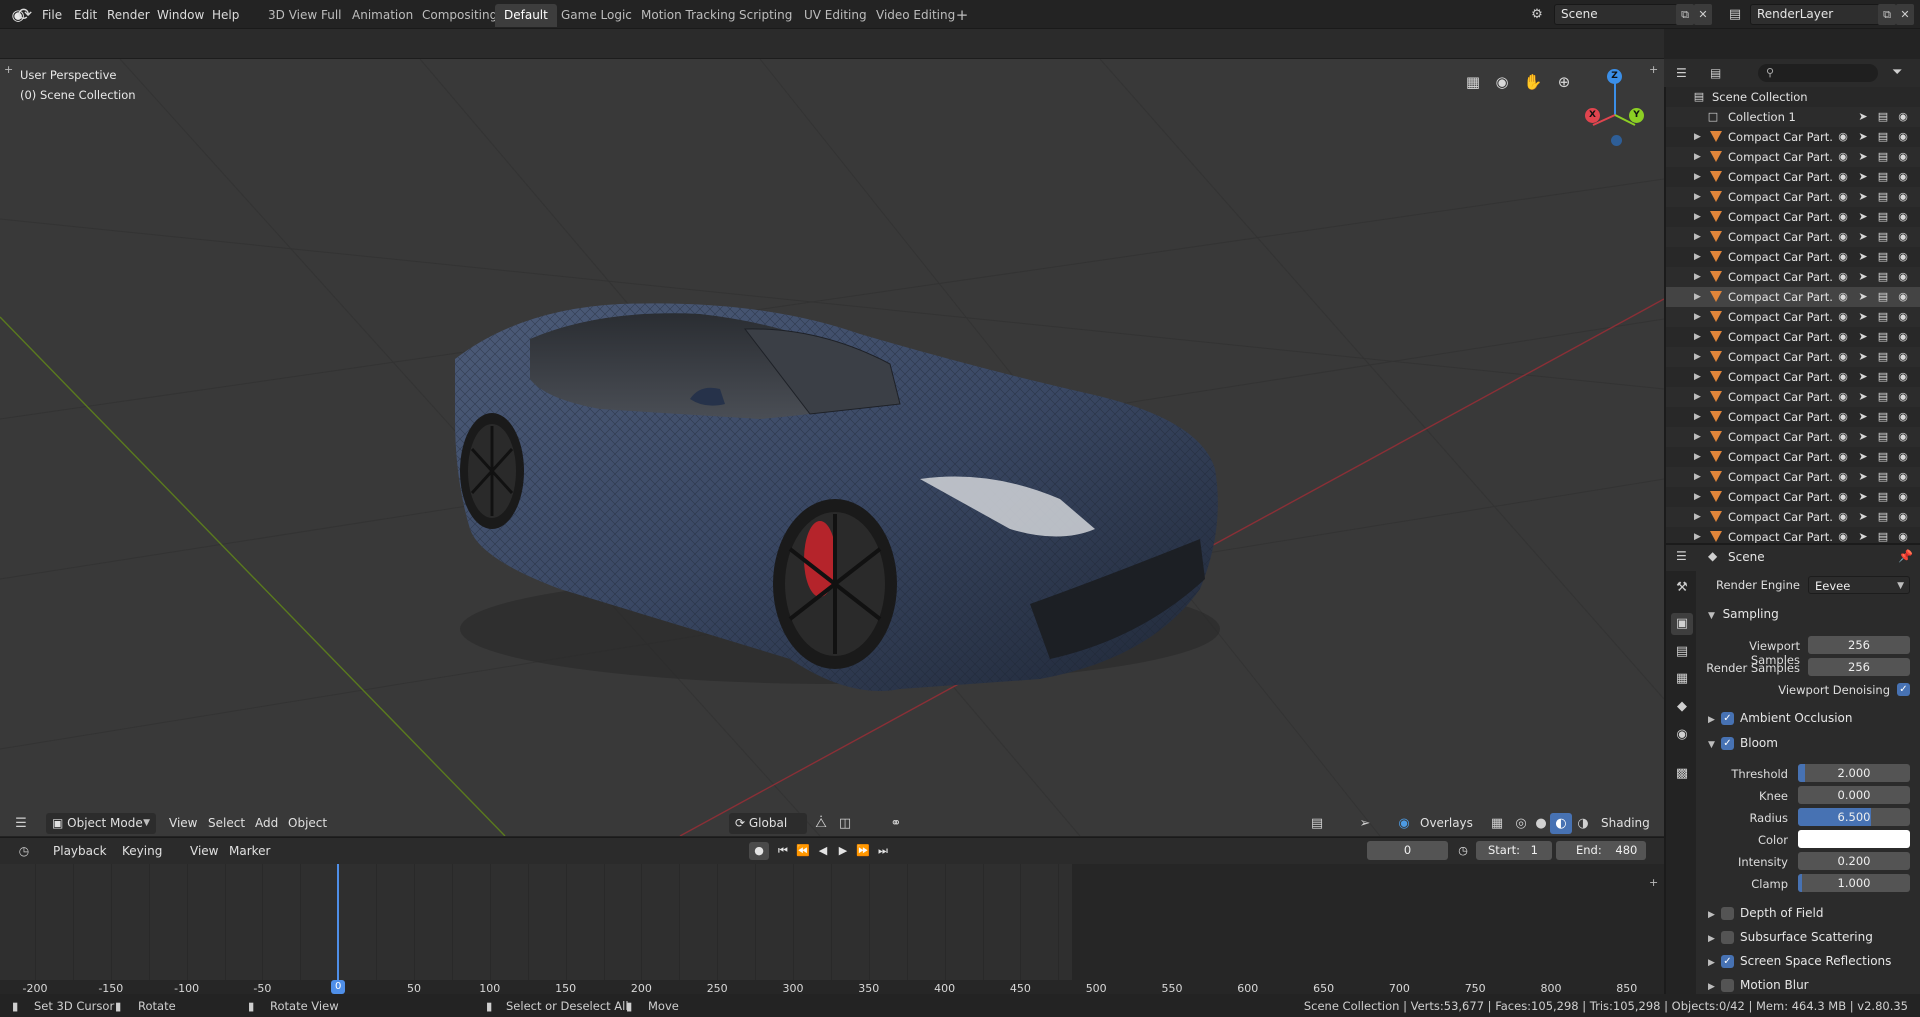  Describe the element at coordinates (1682, 624) in the screenshot. I see `tab-render-icon: ▣` at that location.